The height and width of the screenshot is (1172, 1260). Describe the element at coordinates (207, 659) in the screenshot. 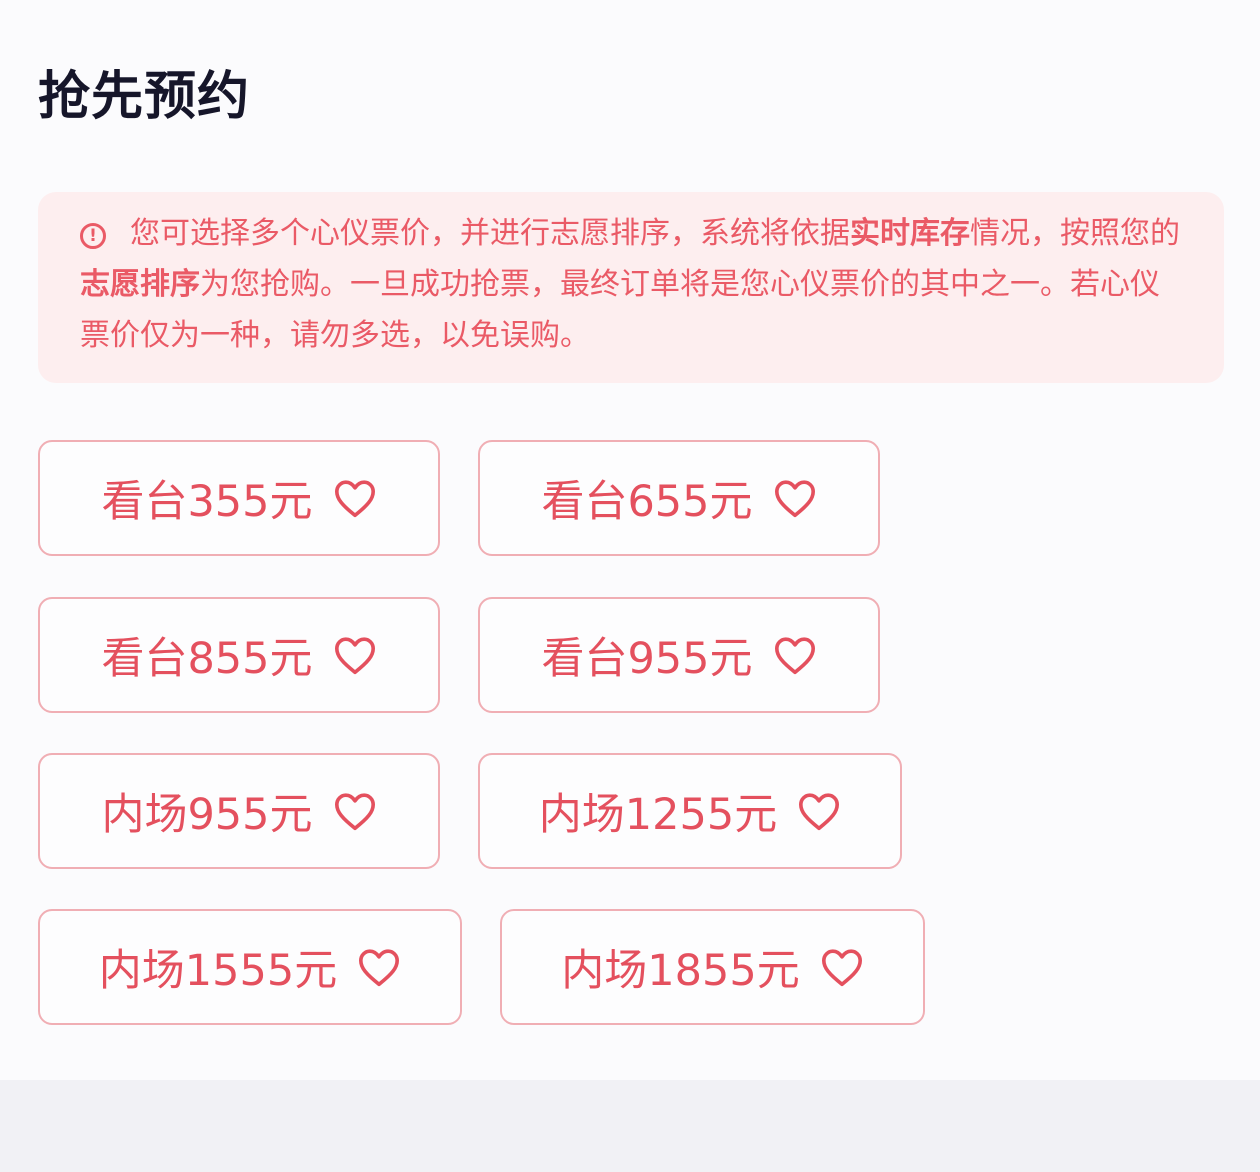

I see `ticket-option-label: 看台855元` at that location.